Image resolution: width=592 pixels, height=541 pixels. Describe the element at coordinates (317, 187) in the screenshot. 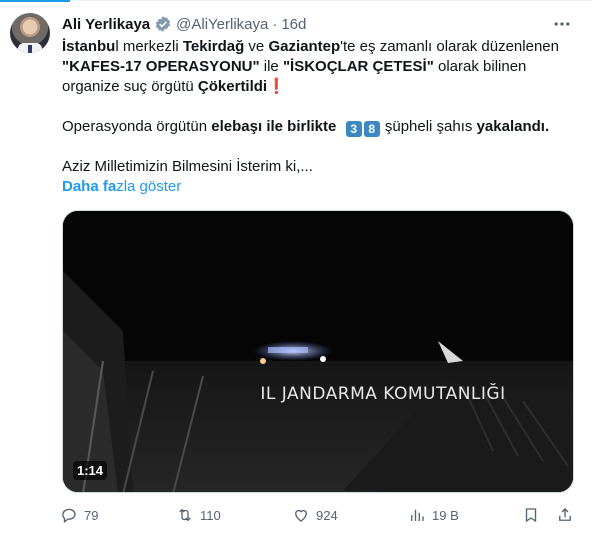

I see `show-more-link: Daha fazla göster` at that location.